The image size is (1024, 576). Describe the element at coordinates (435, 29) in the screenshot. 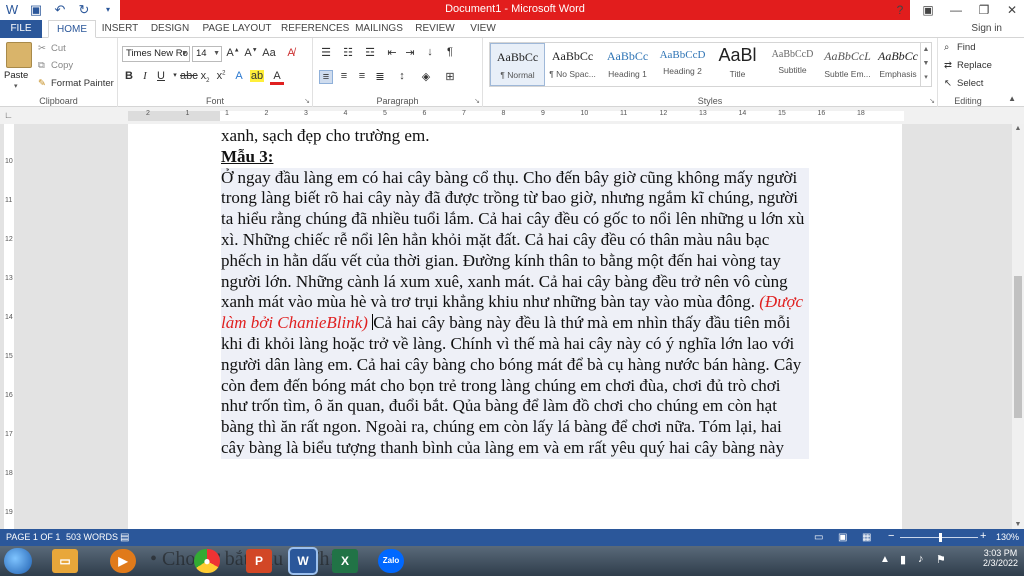

I see `tab-review: REVIEW` at that location.